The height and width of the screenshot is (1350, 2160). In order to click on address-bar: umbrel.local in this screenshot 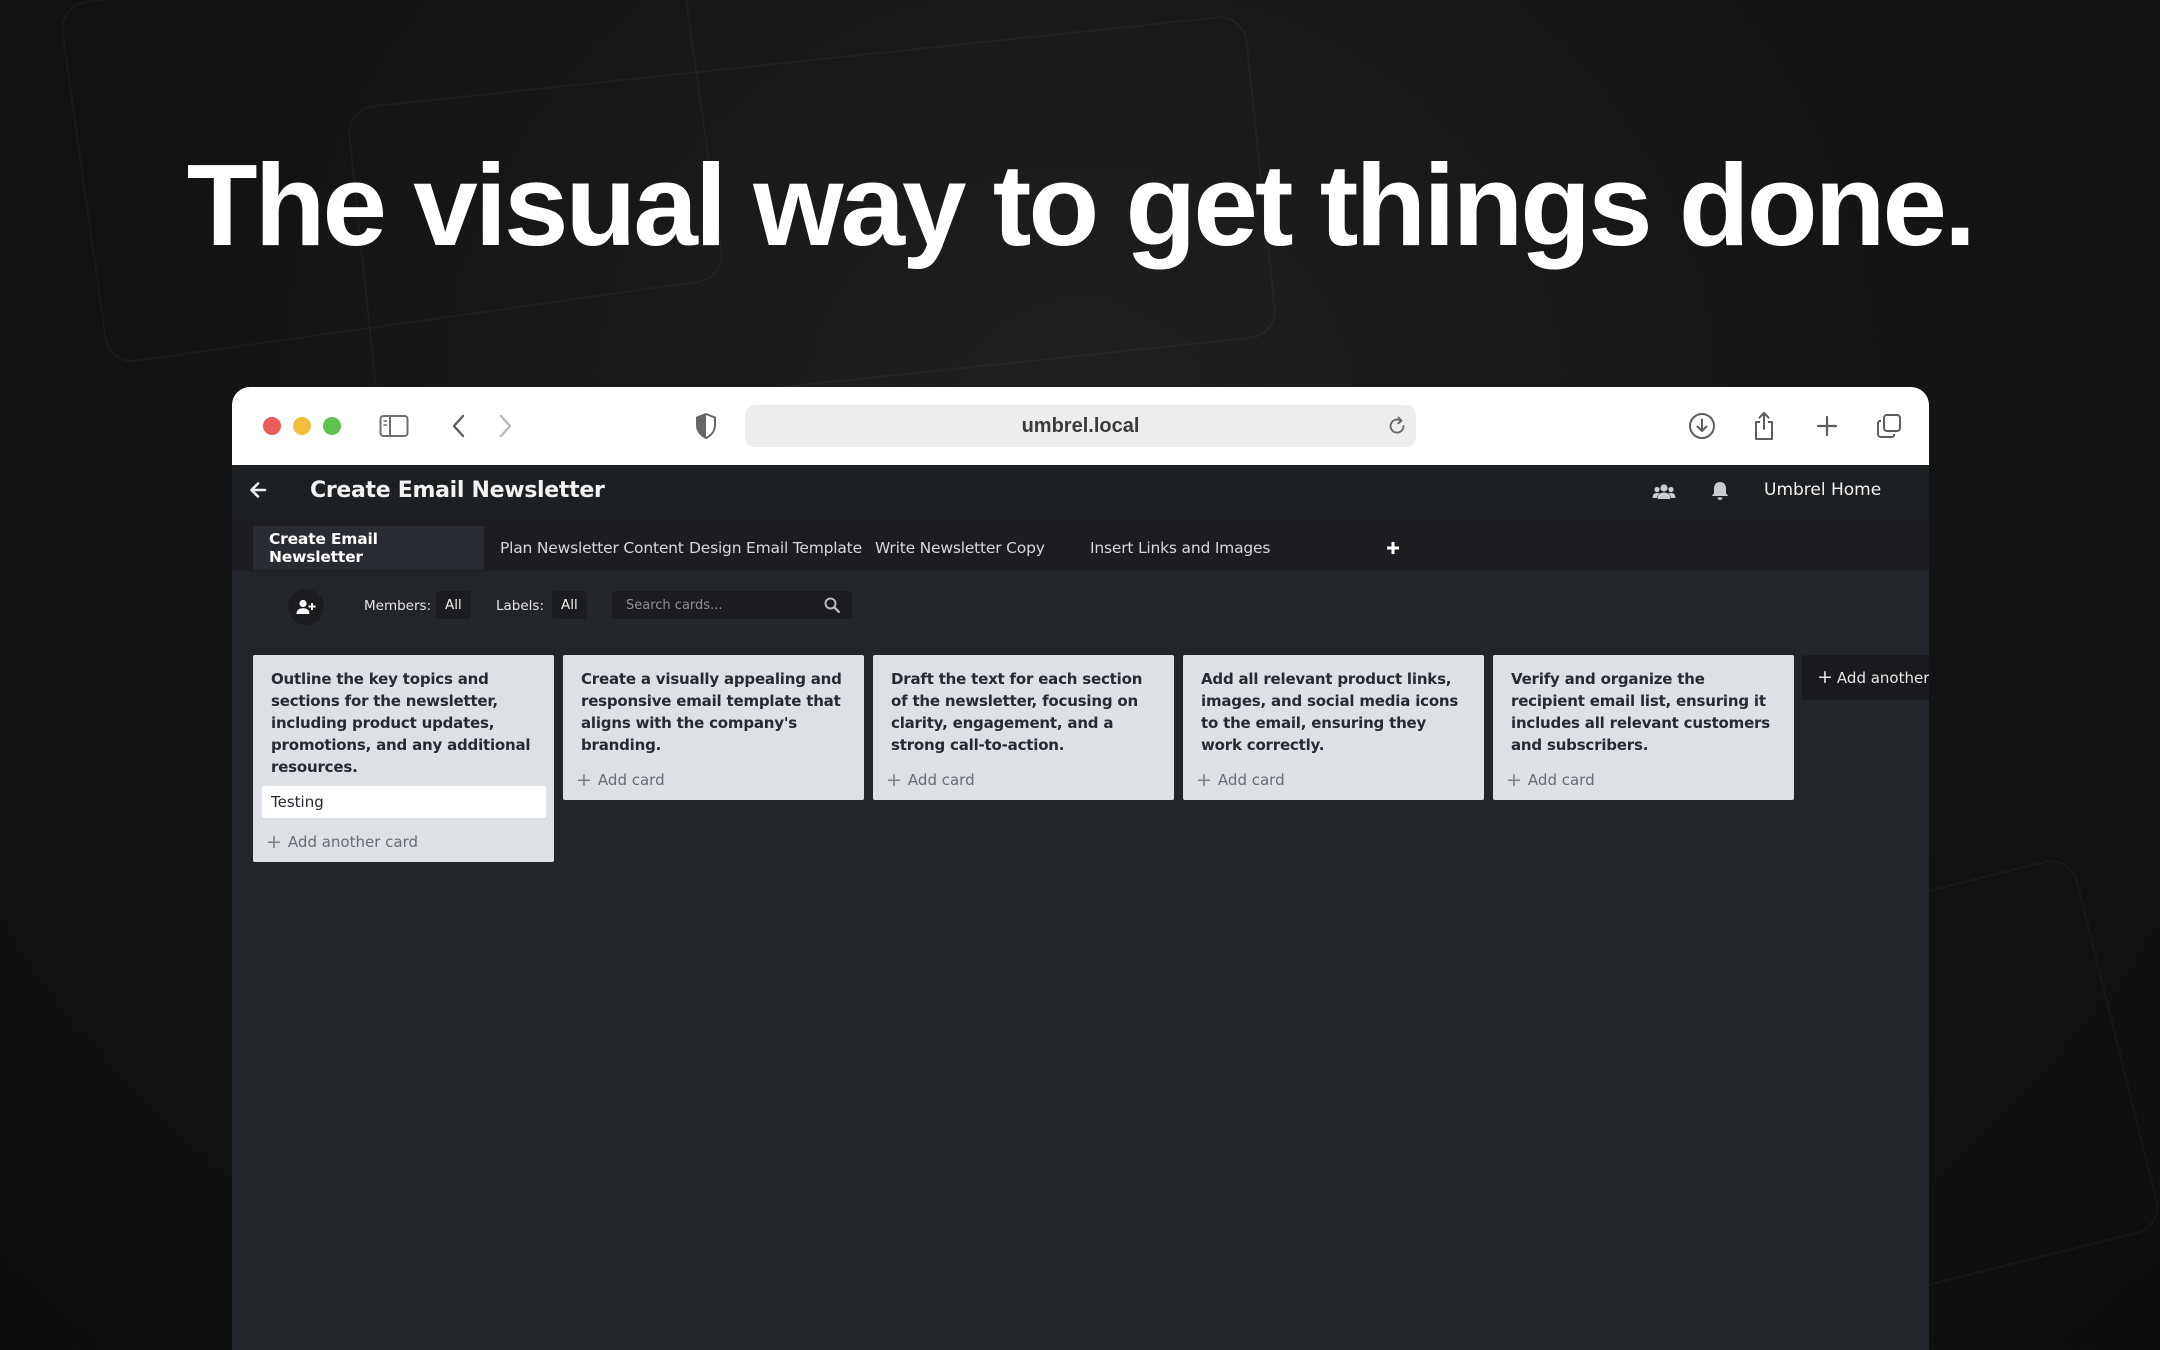, I will do `click(1080, 426)`.